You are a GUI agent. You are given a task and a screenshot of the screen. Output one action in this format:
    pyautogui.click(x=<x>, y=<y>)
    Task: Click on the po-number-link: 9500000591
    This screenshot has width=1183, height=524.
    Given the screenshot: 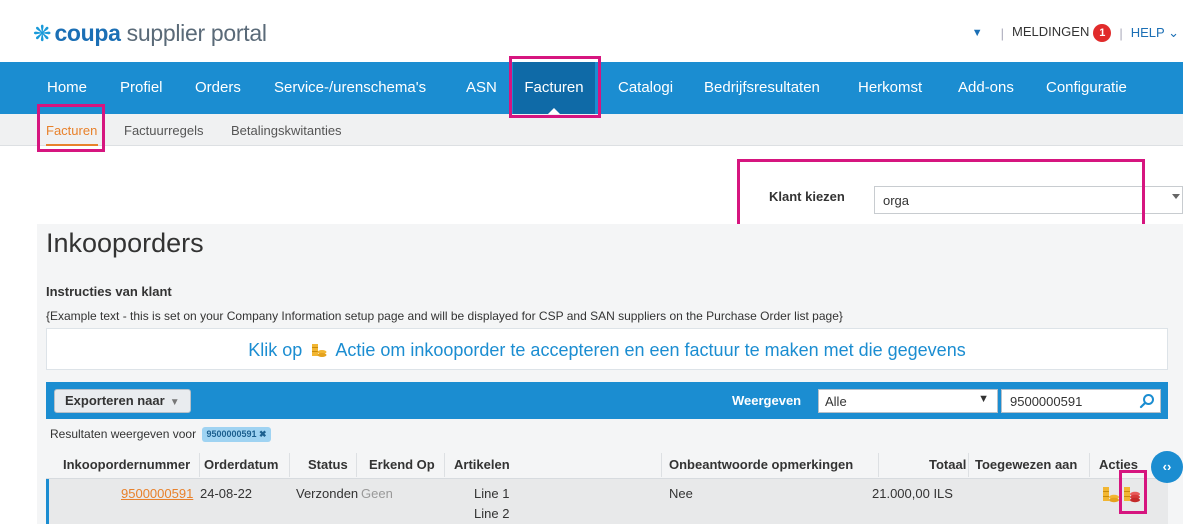 What is the action you would take?
    pyautogui.click(x=157, y=493)
    